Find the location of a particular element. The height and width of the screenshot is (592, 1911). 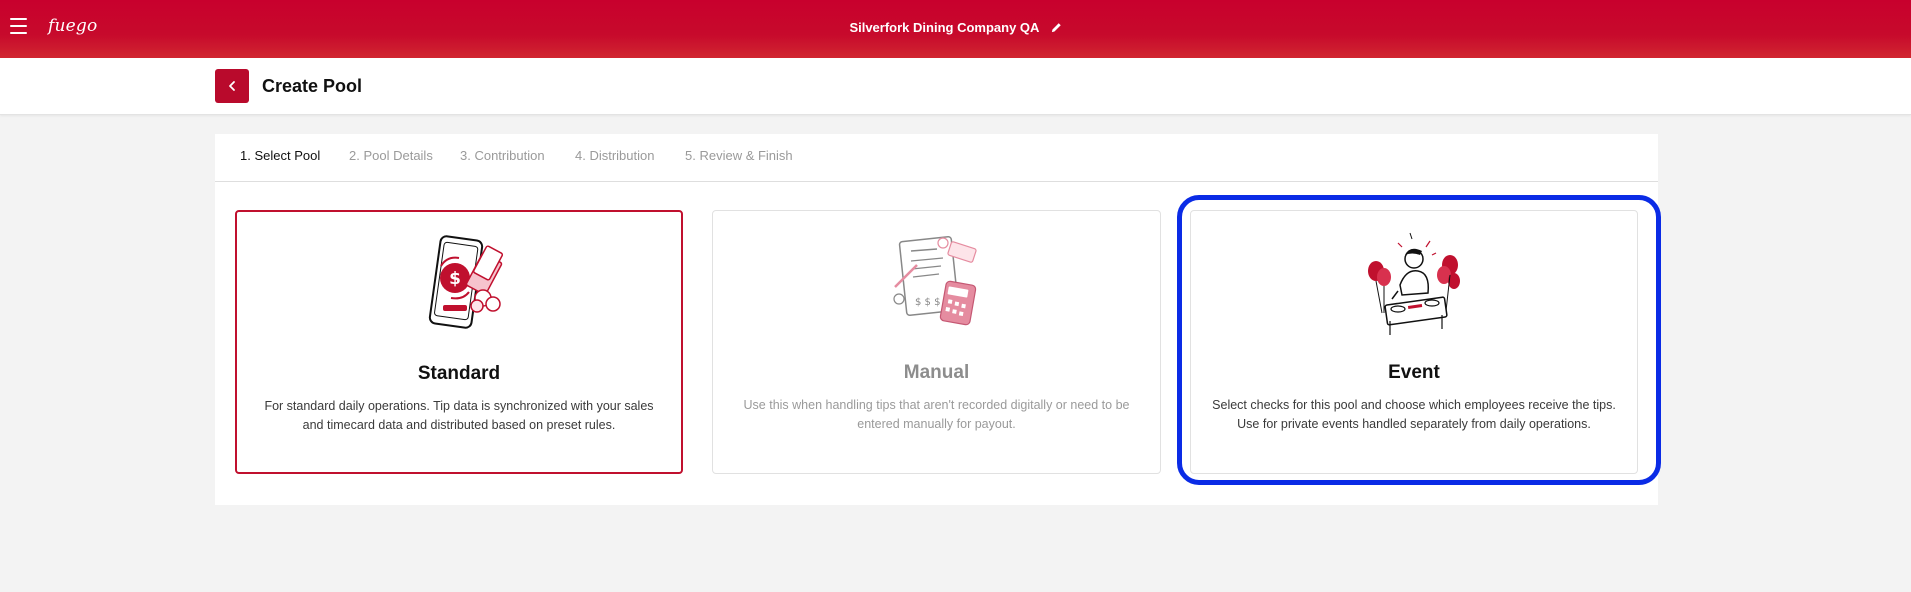

company-name: Silverfork Dining Company QA is located at coordinates (955, 28).